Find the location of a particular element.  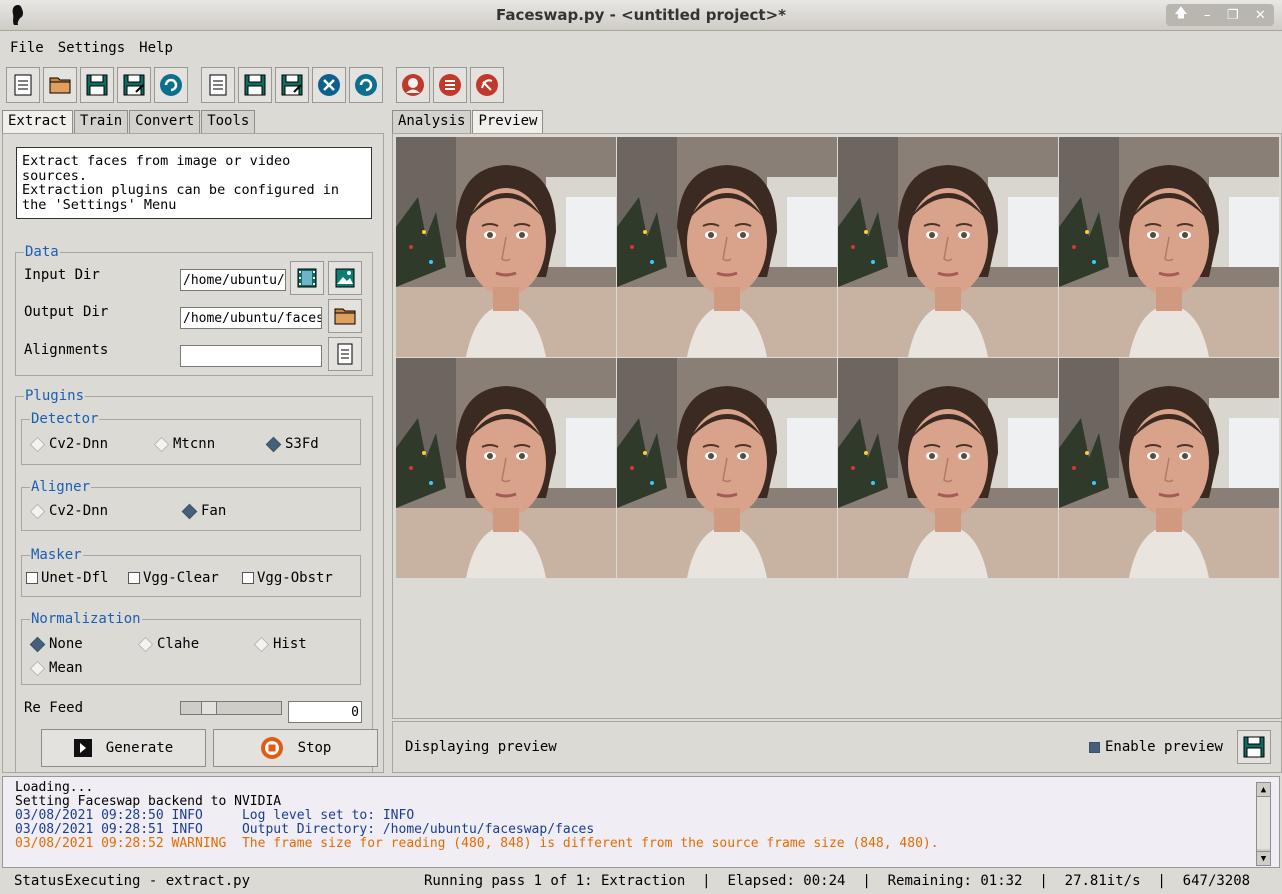

aligner-option-fan: Fan is located at coordinates (203, 511).